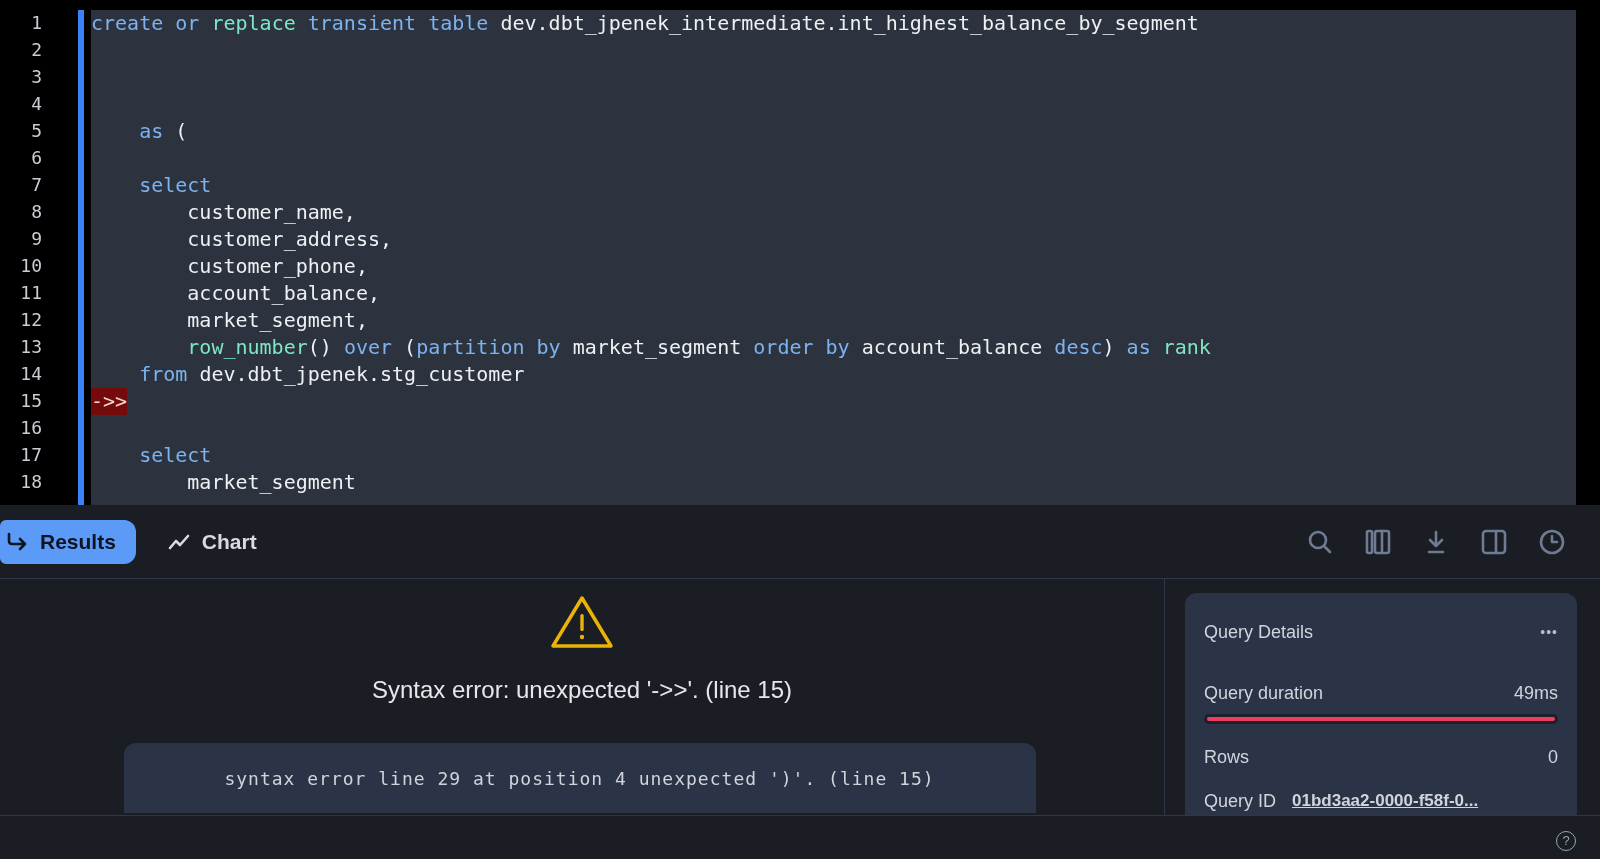  Describe the element at coordinates (31, 482) in the screenshot. I see `line-number: 18` at that location.